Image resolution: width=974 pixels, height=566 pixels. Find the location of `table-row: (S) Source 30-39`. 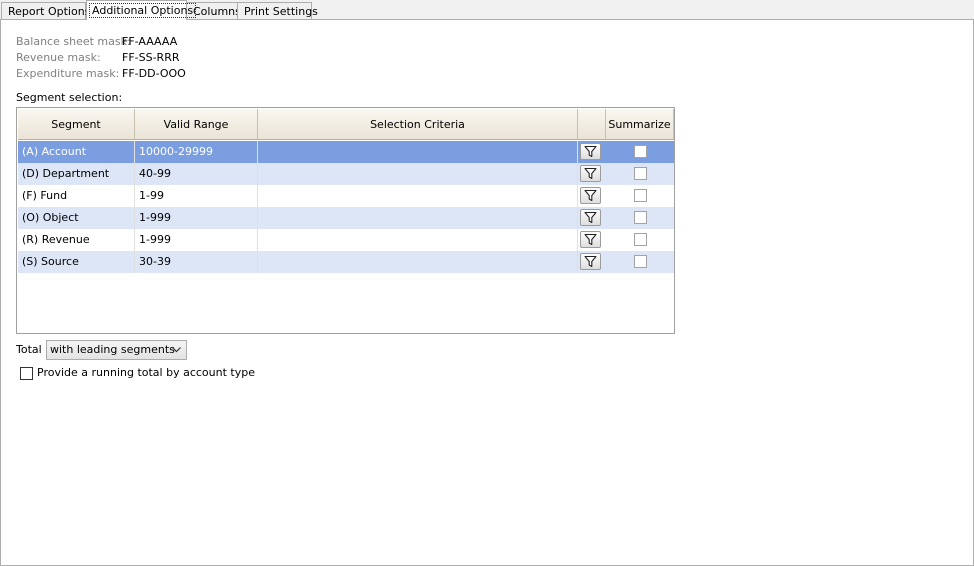

table-row: (S) Source 30-39 is located at coordinates (346, 262).